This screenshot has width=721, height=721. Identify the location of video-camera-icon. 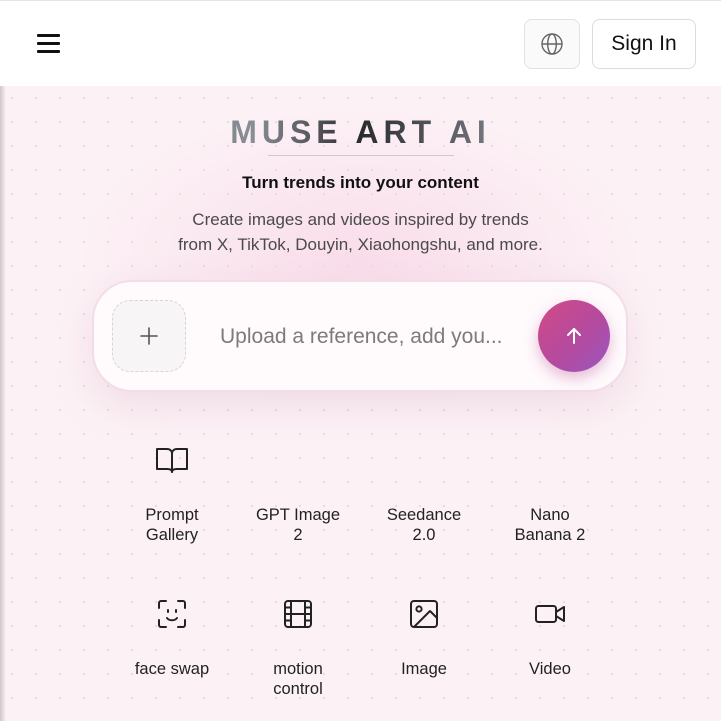
(550, 614).